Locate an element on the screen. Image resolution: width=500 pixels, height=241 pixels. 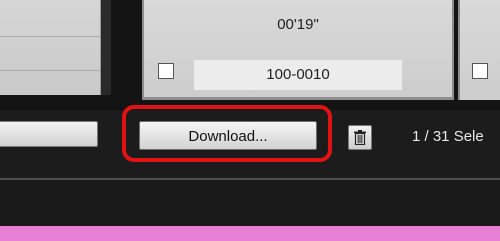
delete-button is located at coordinates (360, 137).